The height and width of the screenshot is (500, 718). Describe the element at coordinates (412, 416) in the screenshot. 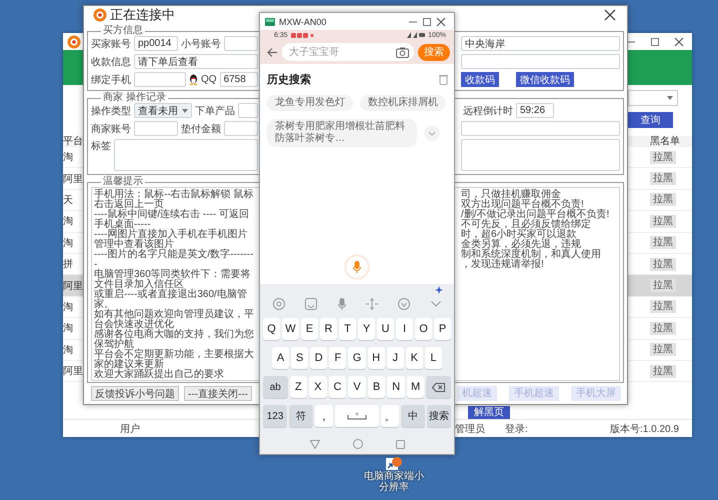

I see `keyboard-key: 中` at that location.